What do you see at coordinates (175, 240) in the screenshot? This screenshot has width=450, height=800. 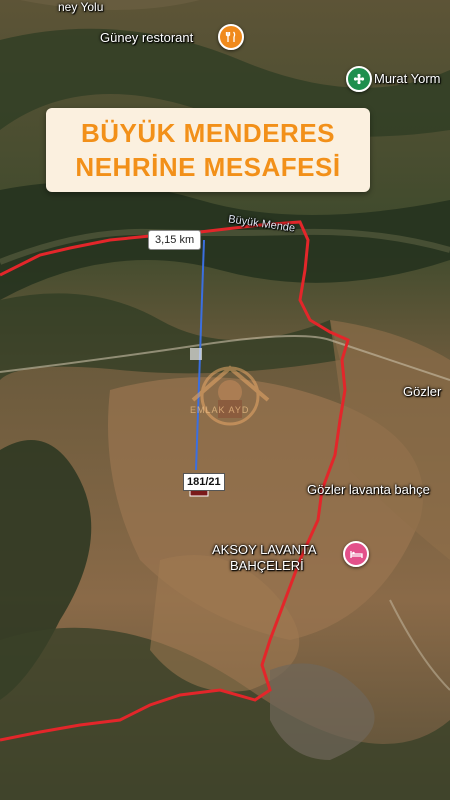 I see `distance-label: 3,15 km` at bounding box center [175, 240].